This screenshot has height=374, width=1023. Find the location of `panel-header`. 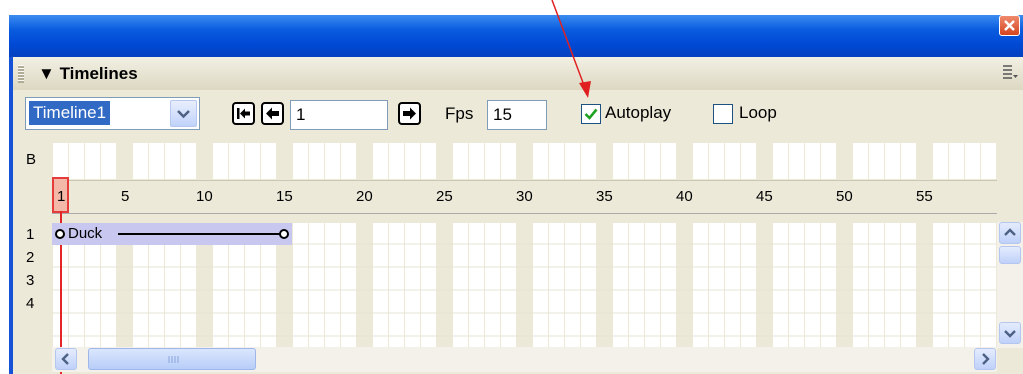

panel-header is located at coordinates (518, 73).